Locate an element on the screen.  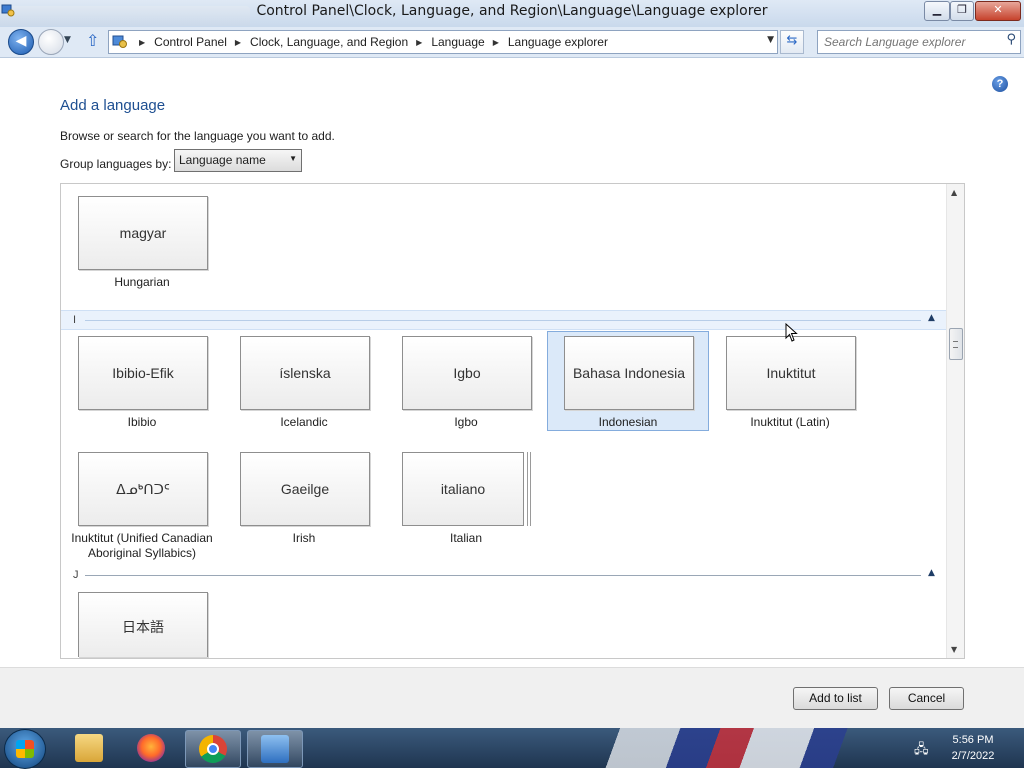
taskbar: 🖧 5:56 PM 2/7/2022 is located at coordinates (512, 748).